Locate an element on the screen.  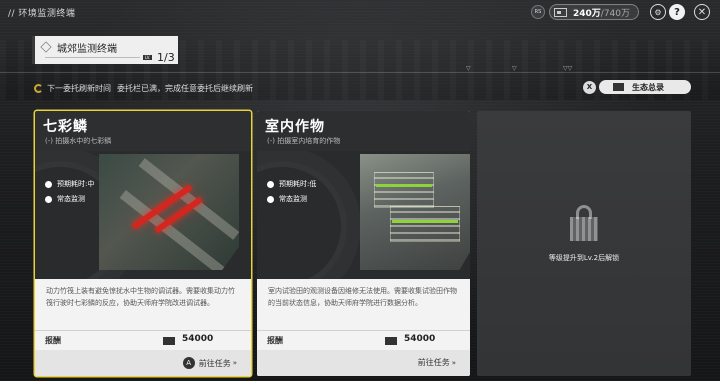
top-bar: // 环境监测终端 RS 240万 /740万 ⚙ ? ✕ is located at coordinates (360, 12).